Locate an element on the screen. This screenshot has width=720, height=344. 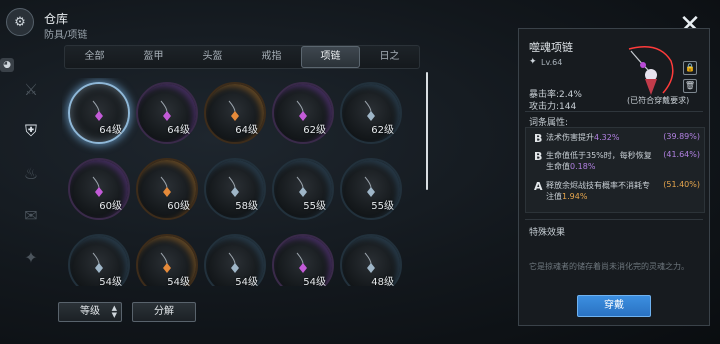
wear-requirement: (已符合穿戴要求) is located at coordinates (658, 100).